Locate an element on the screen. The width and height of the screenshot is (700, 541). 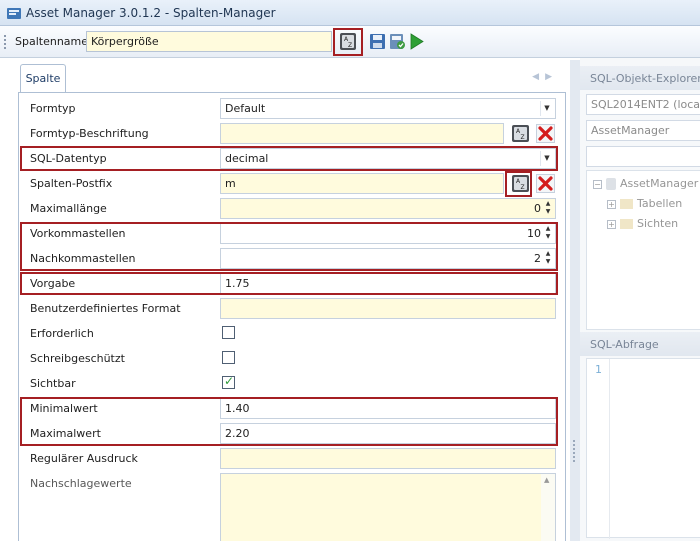
tab-strip: Spalte ◀▶ is located at coordinates (292, 79).